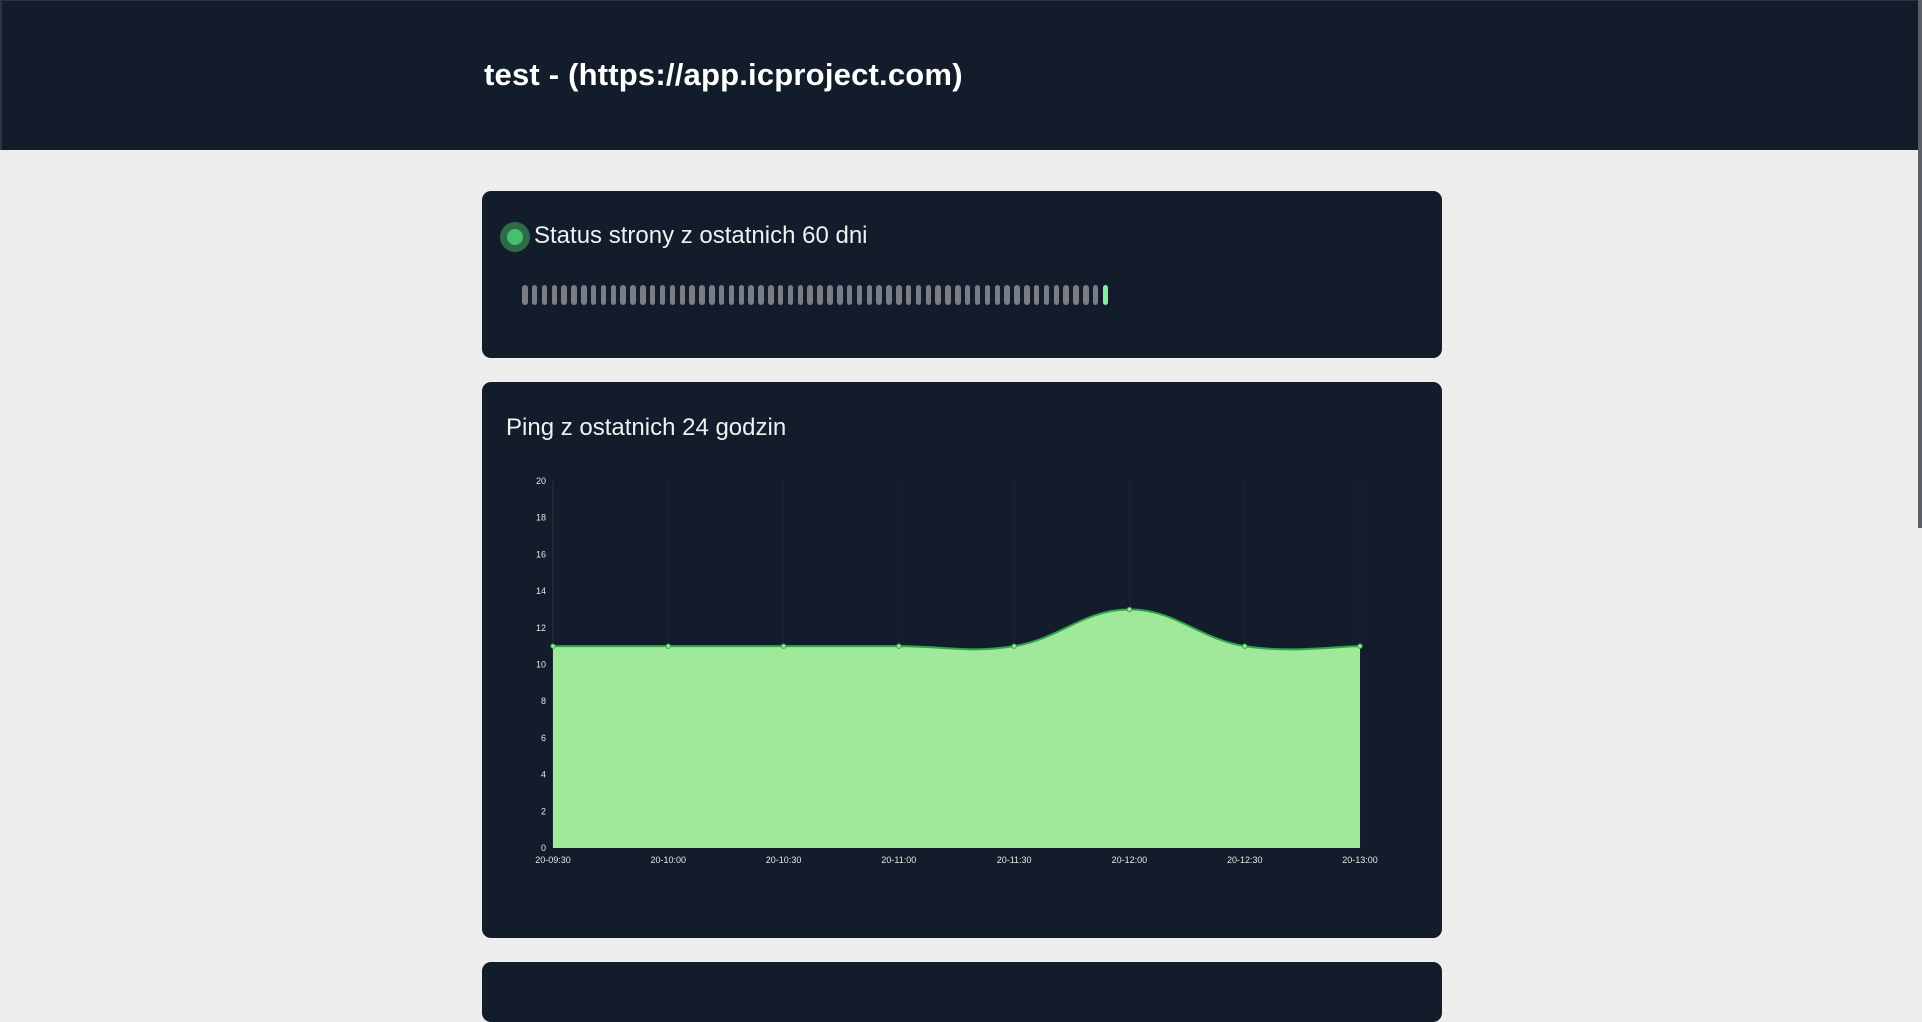 This screenshot has height=1022, width=1922. What do you see at coordinates (543, 848) in the screenshot?
I see `y-tick-label: 0` at bounding box center [543, 848].